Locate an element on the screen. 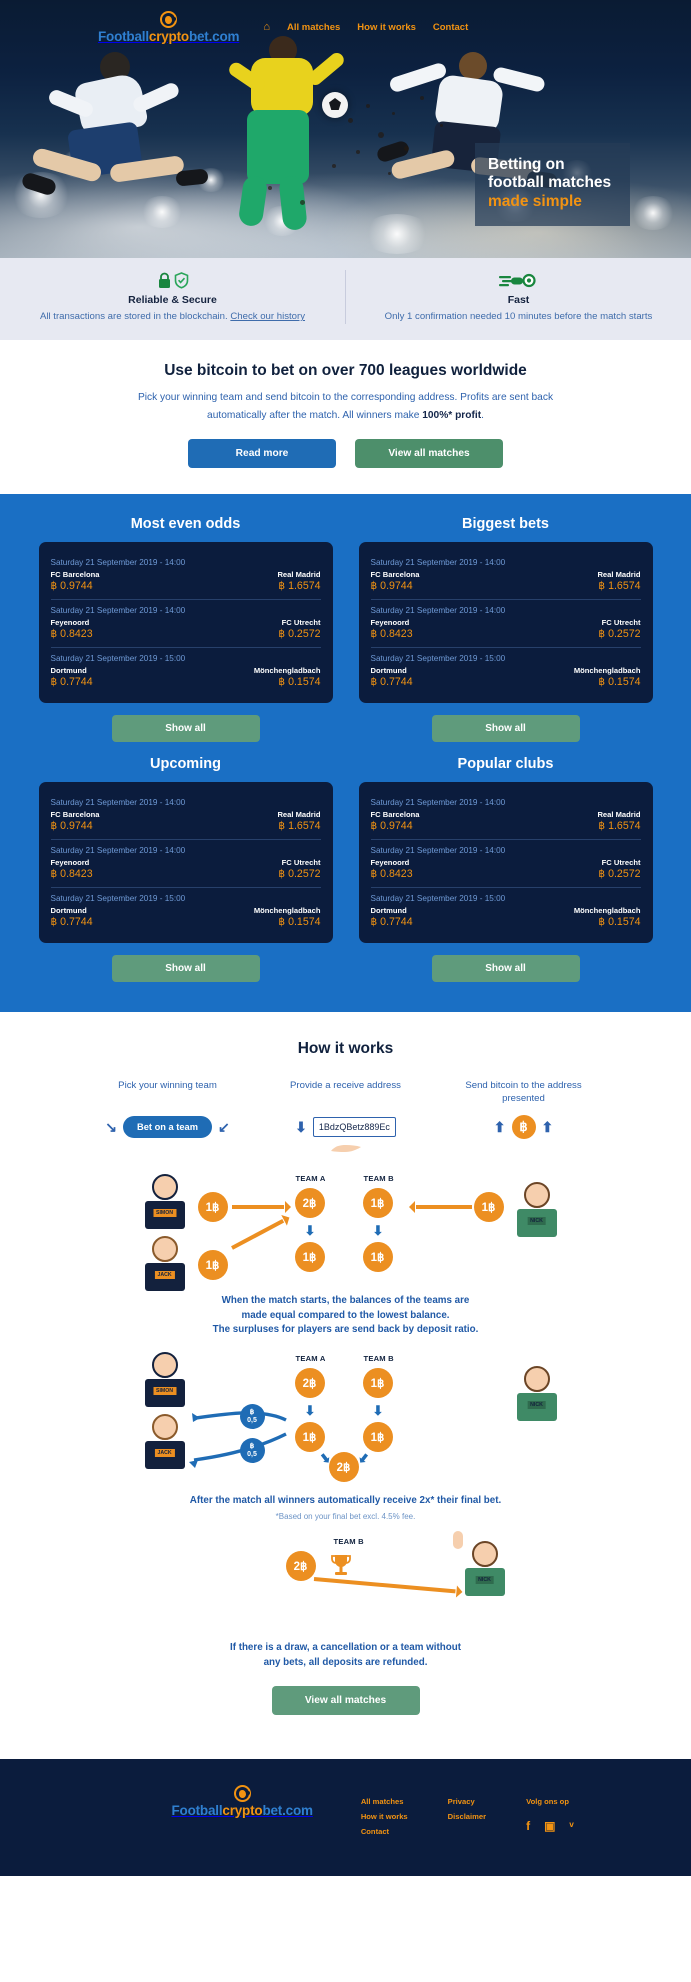 The image size is (691, 1982). feature-icons-security is located at coordinates (172, 280).